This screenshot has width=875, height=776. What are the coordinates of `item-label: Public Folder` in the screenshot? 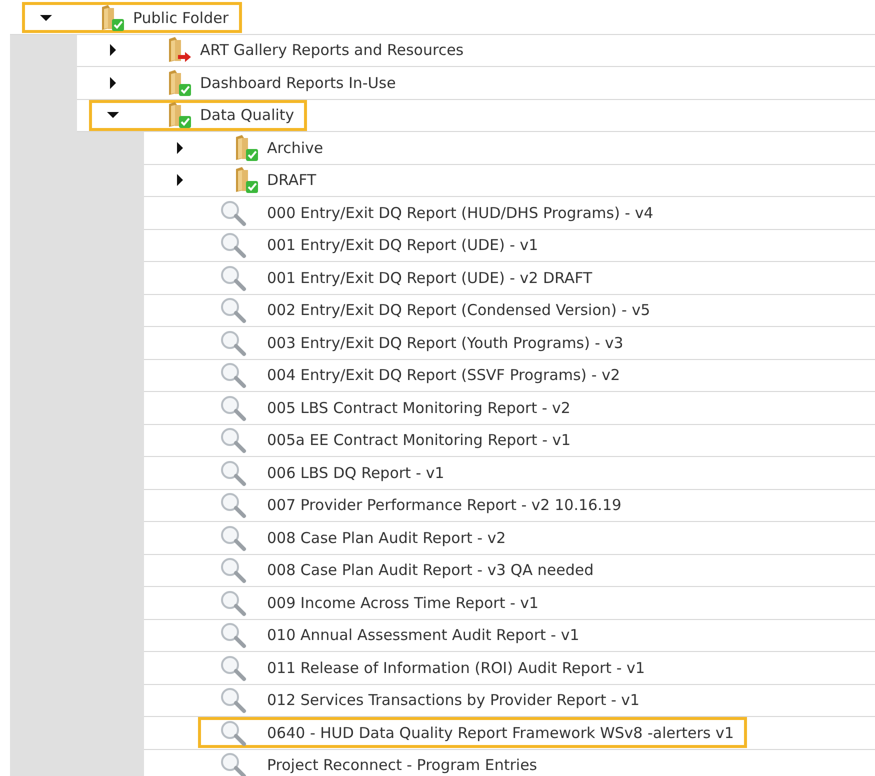 It's located at (181, 18).